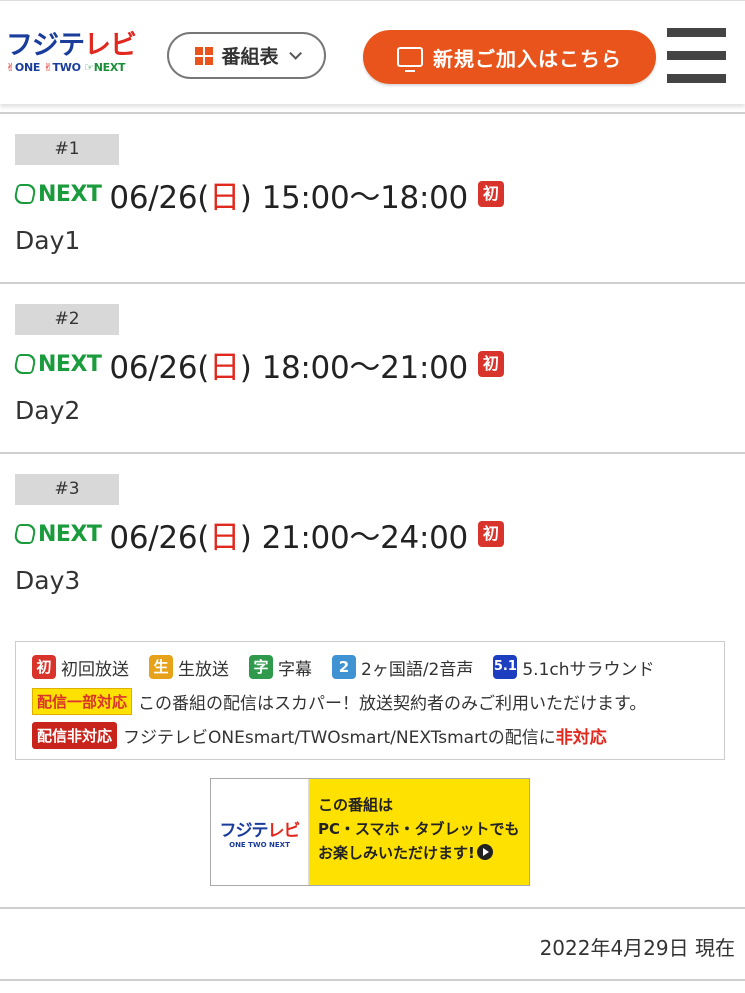  What do you see at coordinates (161, 667) in the screenshot?
I see `live-icon: 生` at bounding box center [161, 667].